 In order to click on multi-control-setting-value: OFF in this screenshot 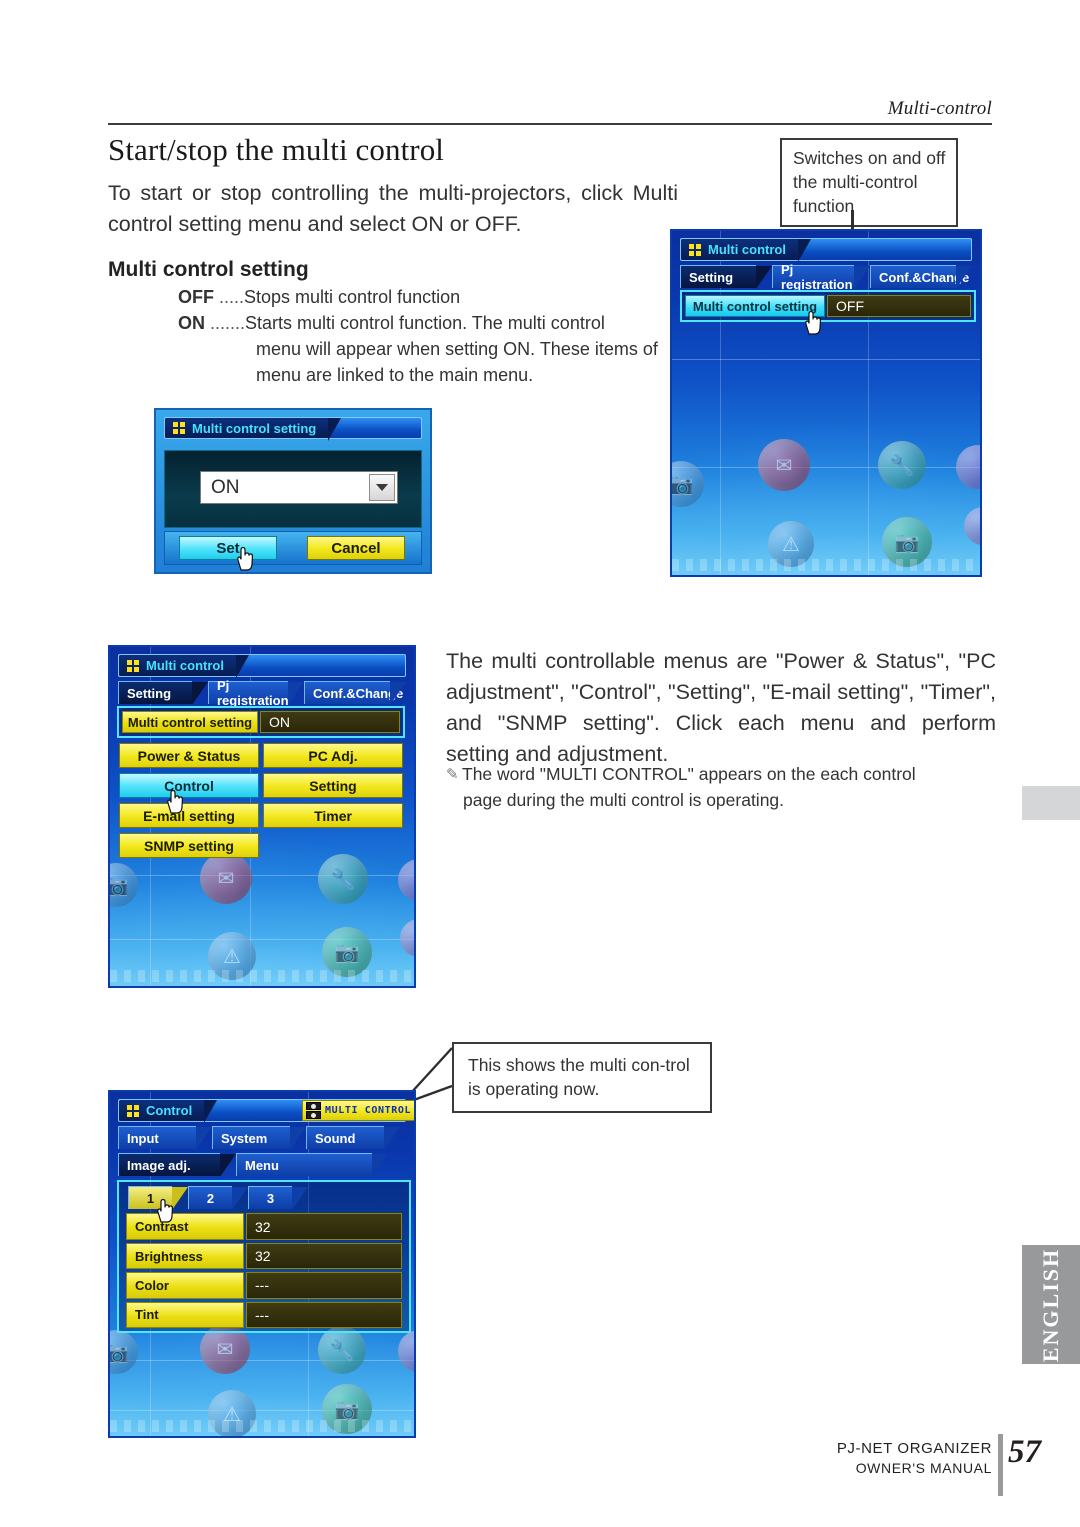, I will do `click(899, 306)`.